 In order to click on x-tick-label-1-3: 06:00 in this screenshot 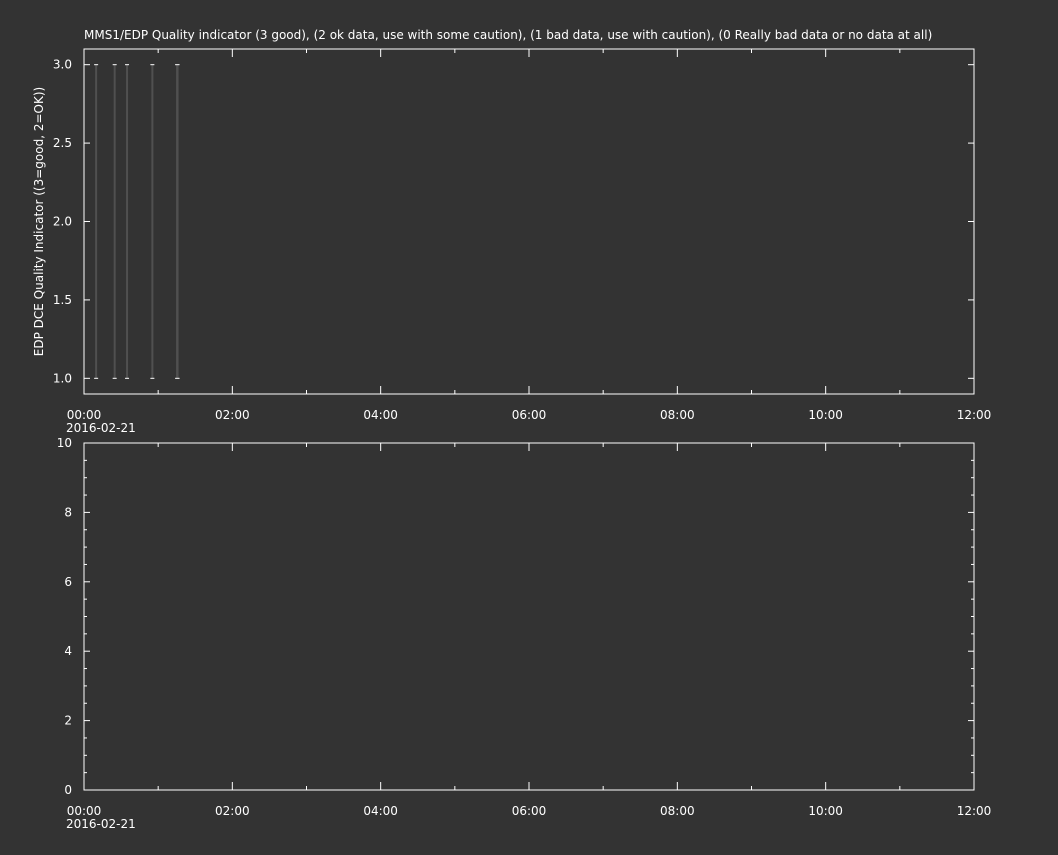, I will do `click(529, 811)`.